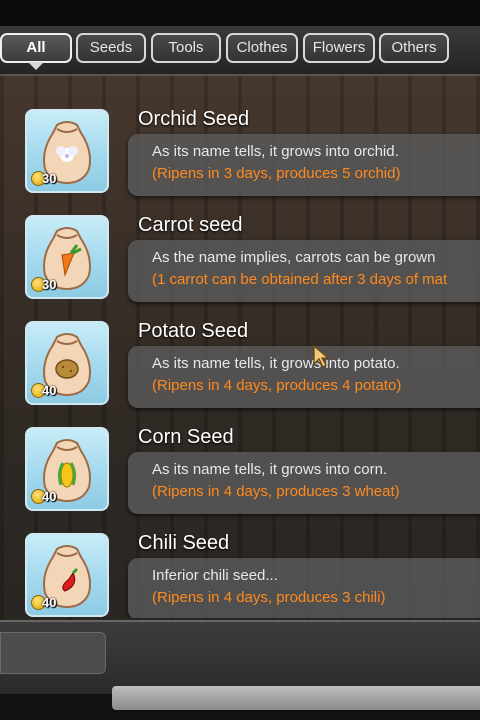 This screenshot has height=720, width=480. I want to click on item-name: Potato Seed, so click(193, 331).